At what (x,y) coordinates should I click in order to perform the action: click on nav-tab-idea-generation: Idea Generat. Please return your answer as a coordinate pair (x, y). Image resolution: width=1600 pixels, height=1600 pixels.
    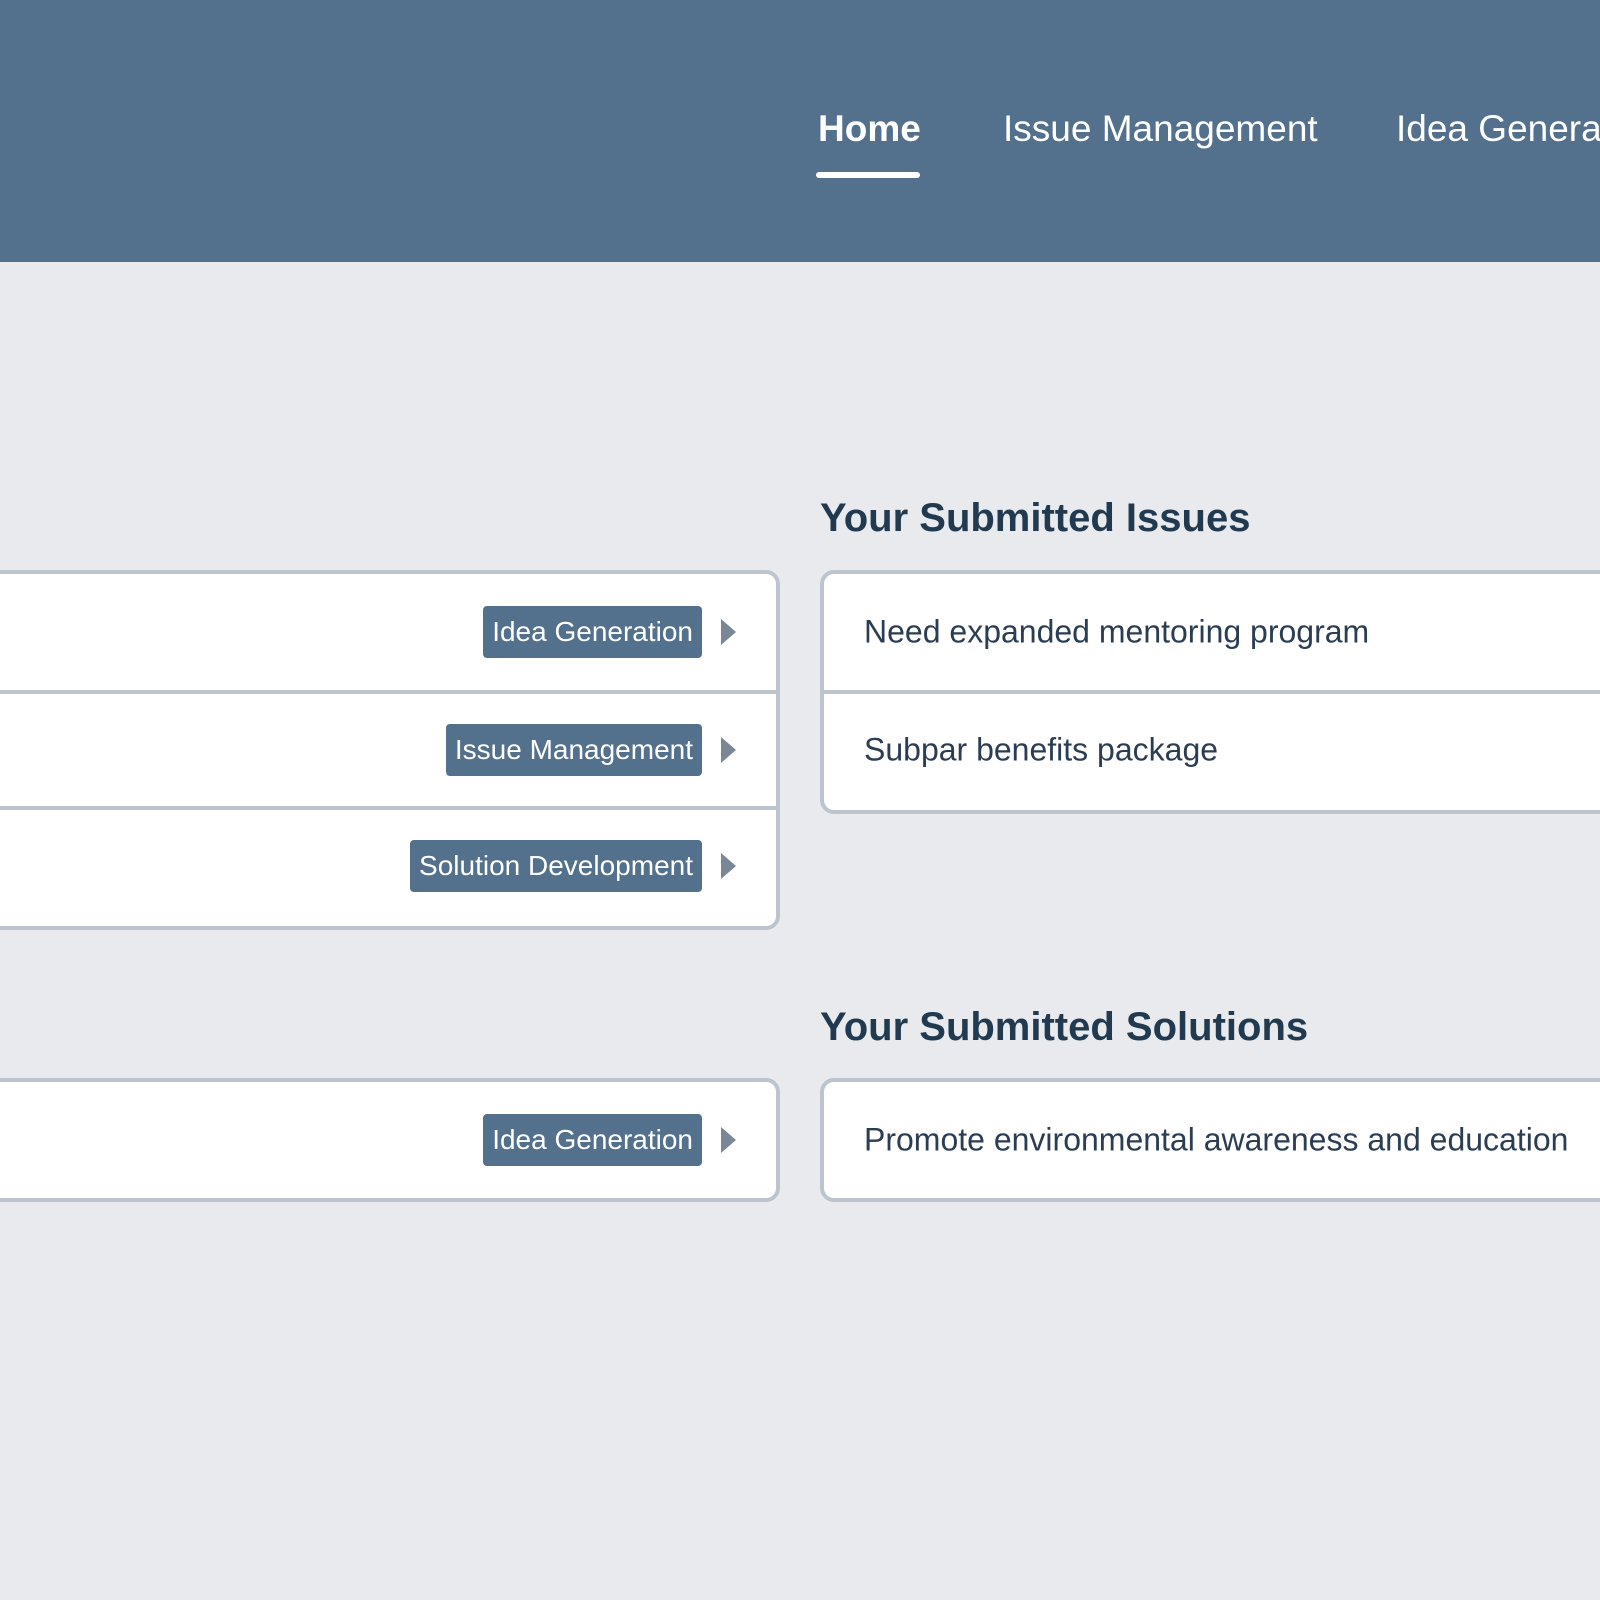
    Looking at the image, I should click on (1498, 129).